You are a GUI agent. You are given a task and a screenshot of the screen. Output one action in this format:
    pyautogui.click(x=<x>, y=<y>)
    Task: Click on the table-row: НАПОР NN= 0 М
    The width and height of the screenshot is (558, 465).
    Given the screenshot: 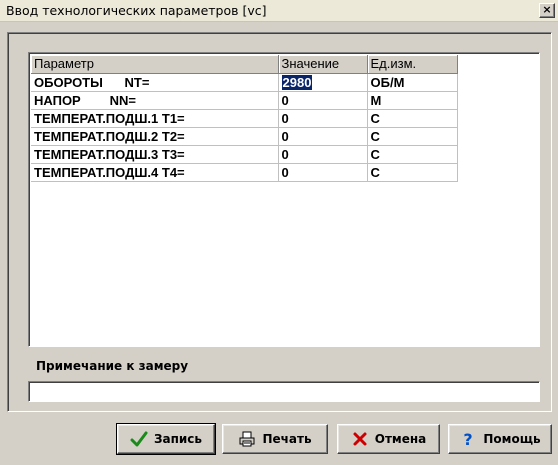 What is the action you would take?
    pyautogui.click(x=244, y=100)
    